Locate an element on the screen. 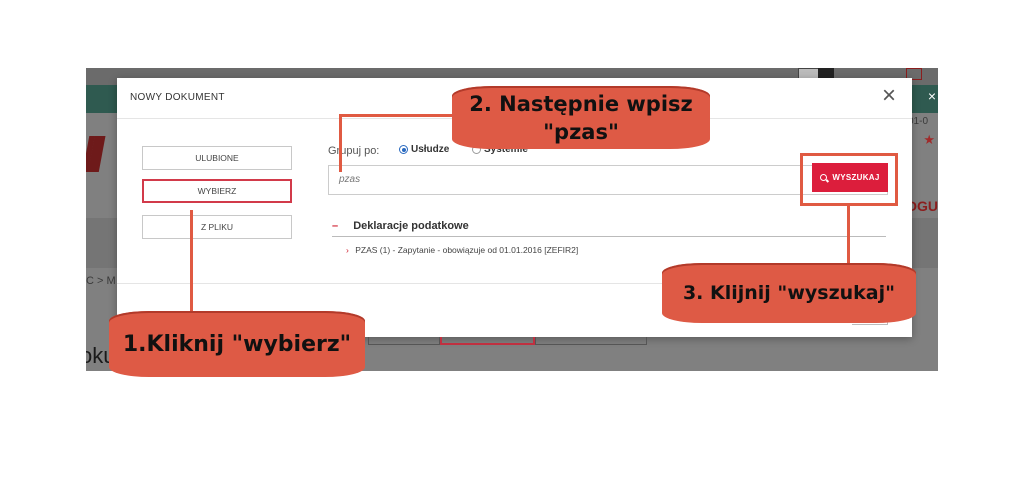 The width and height of the screenshot is (1024, 487). choose-button: WYBIERZ is located at coordinates (217, 191).